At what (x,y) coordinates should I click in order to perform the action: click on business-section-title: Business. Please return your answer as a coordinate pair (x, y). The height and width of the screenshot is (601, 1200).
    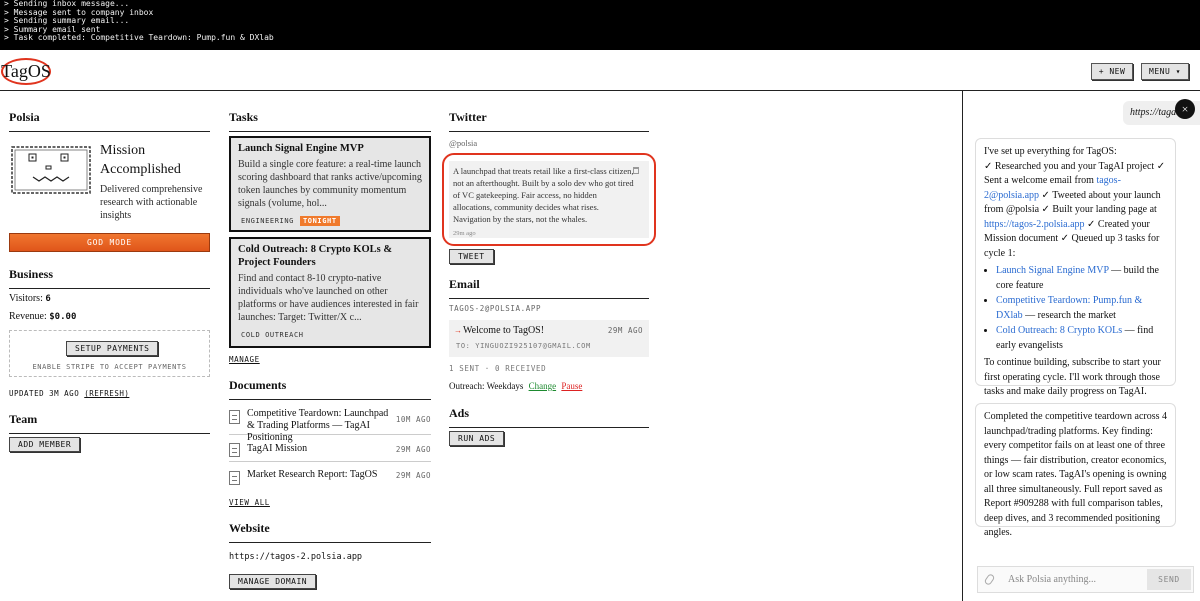
    Looking at the image, I should click on (109, 278).